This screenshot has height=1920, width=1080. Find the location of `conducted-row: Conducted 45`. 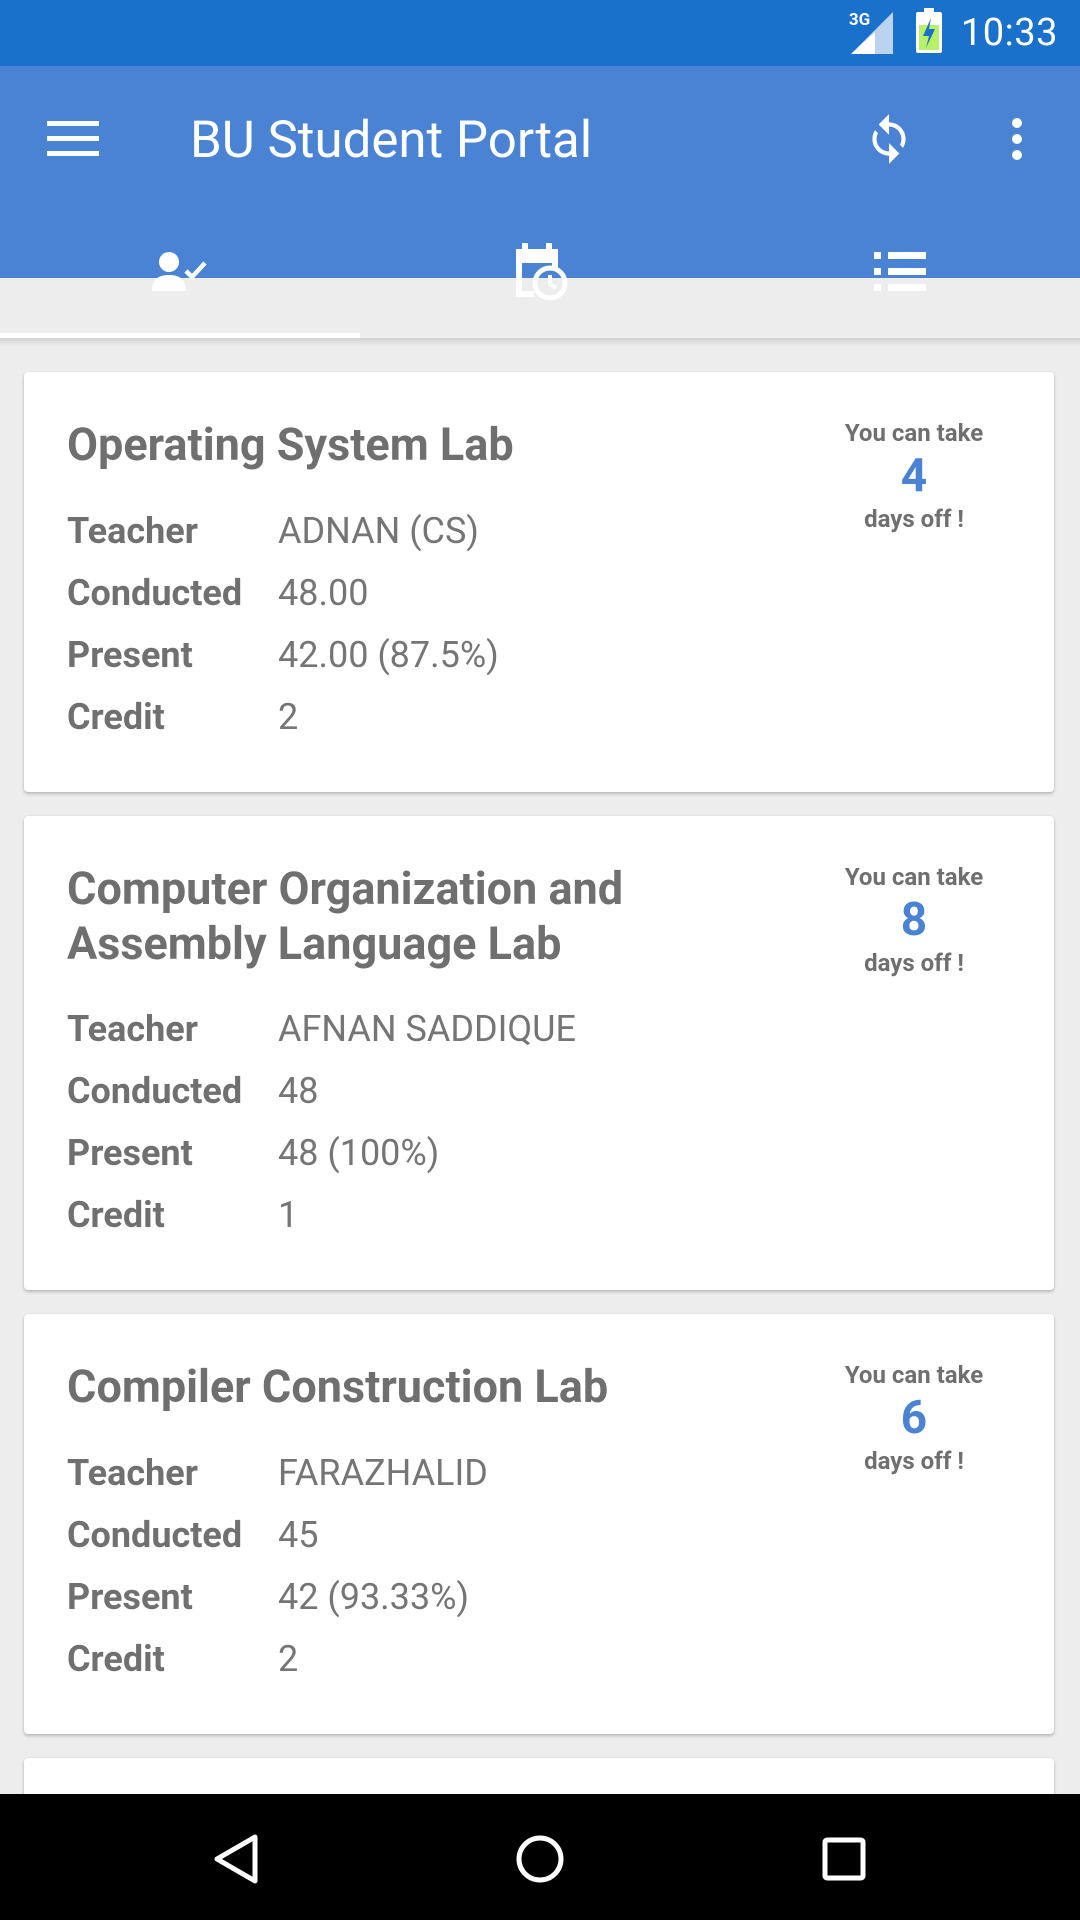

conducted-row: Conducted 45 is located at coordinates (277, 1535).